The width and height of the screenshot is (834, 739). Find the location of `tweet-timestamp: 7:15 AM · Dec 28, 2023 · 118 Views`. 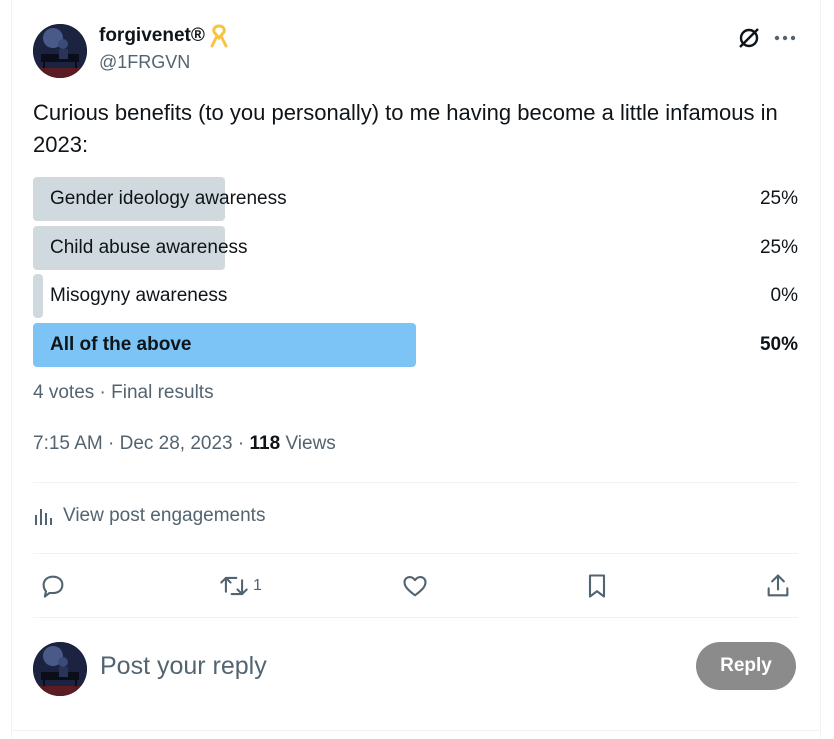

tweet-timestamp: 7:15 AM · Dec 28, 2023 · 118 Views is located at coordinates (184, 444).